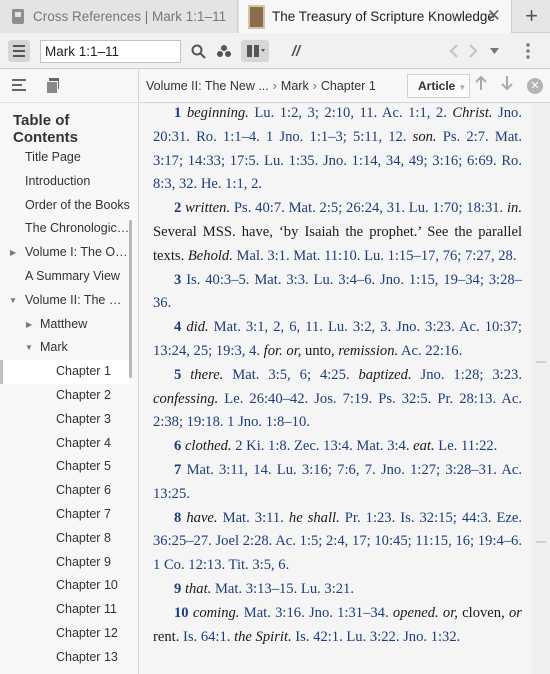  What do you see at coordinates (514, 208) in the screenshot?
I see `keyword: in.` at bounding box center [514, 208].